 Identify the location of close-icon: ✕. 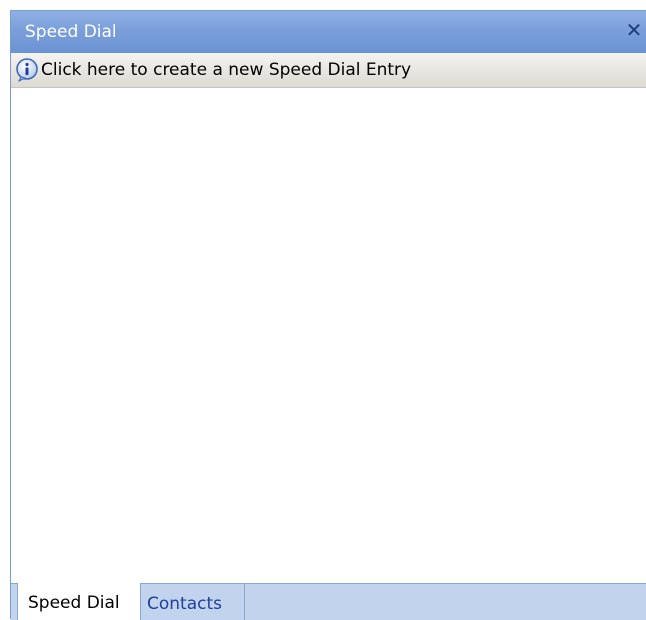
(634, 30).